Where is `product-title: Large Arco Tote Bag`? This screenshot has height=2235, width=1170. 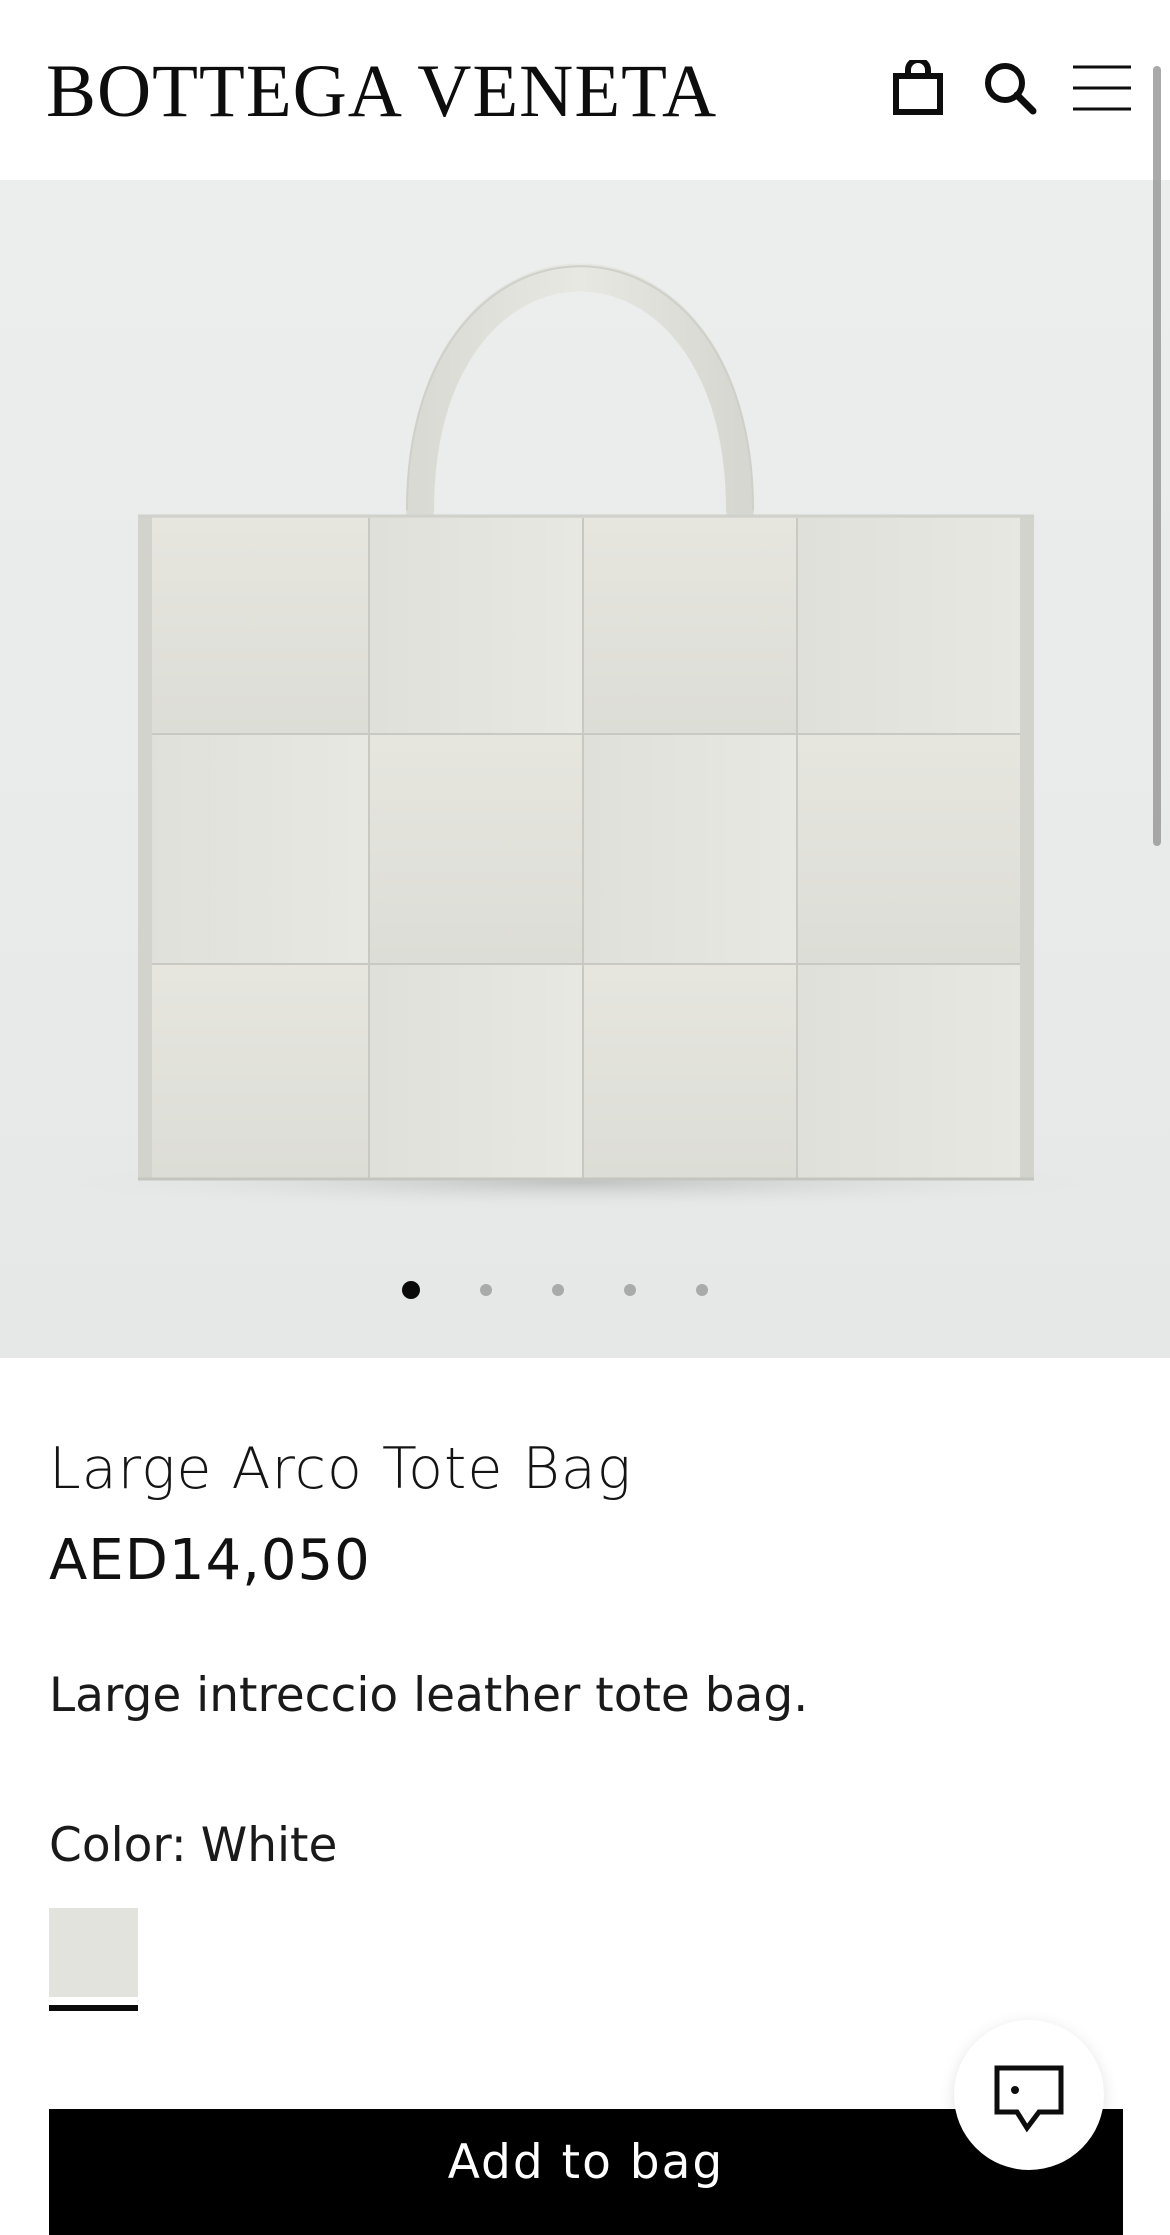
product-title: Large Arco Tote Bag is located at coordinates (341, 1469).